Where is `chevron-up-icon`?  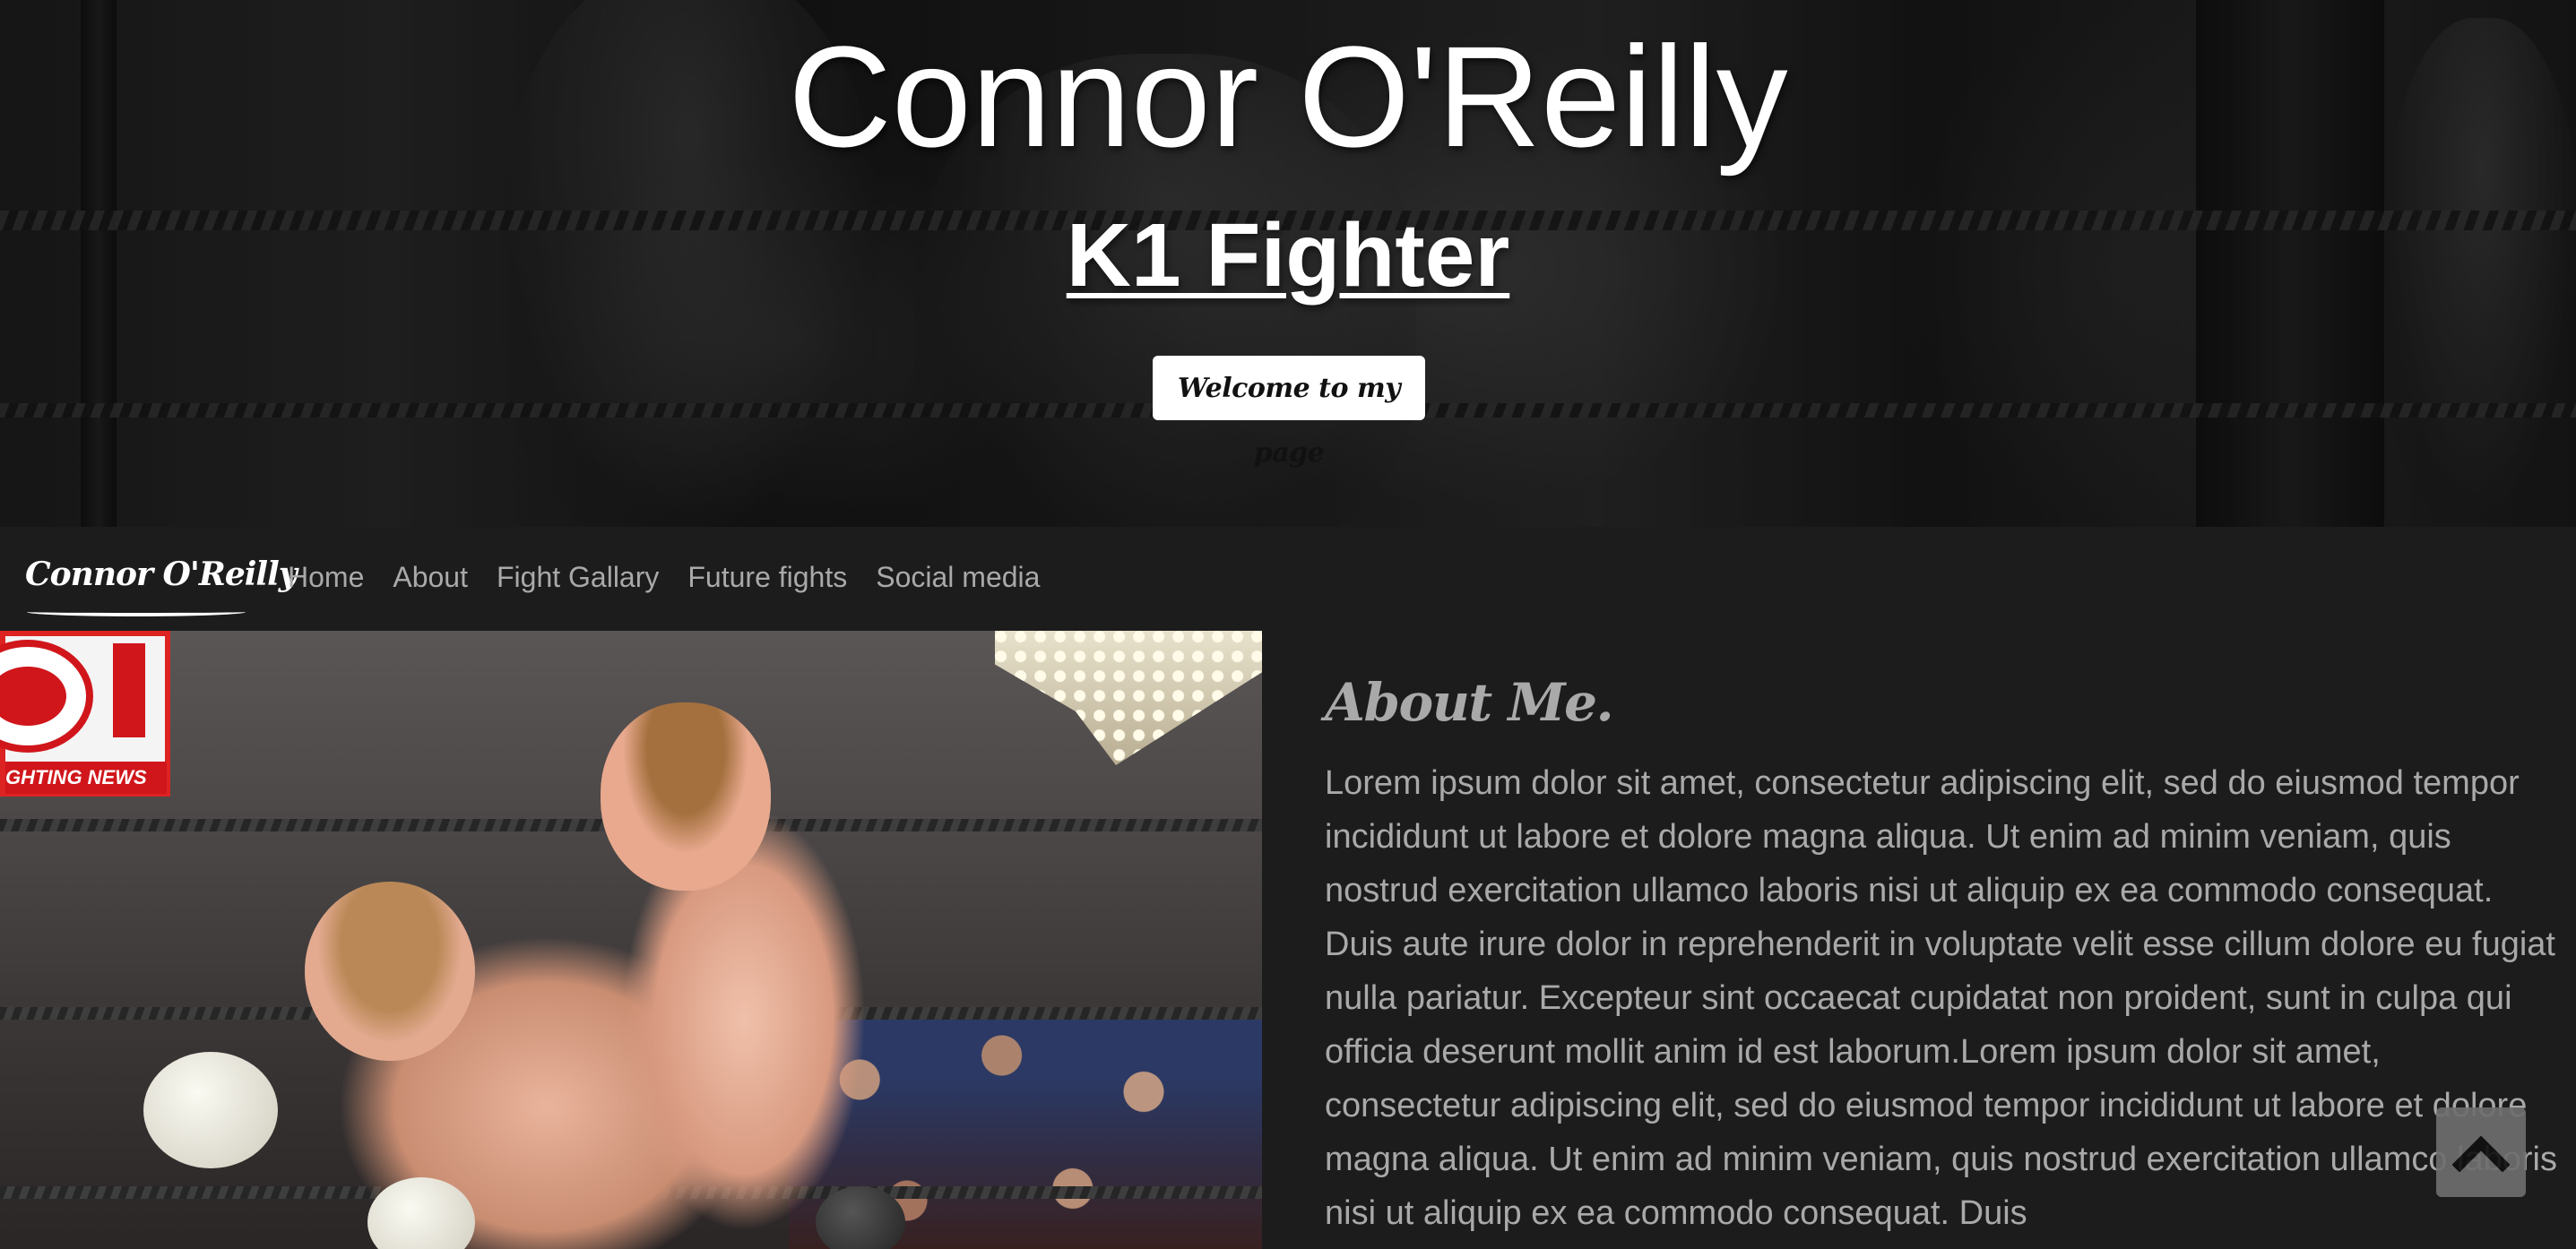 chevron-up-icon is located at coordinates (2481, 1153).